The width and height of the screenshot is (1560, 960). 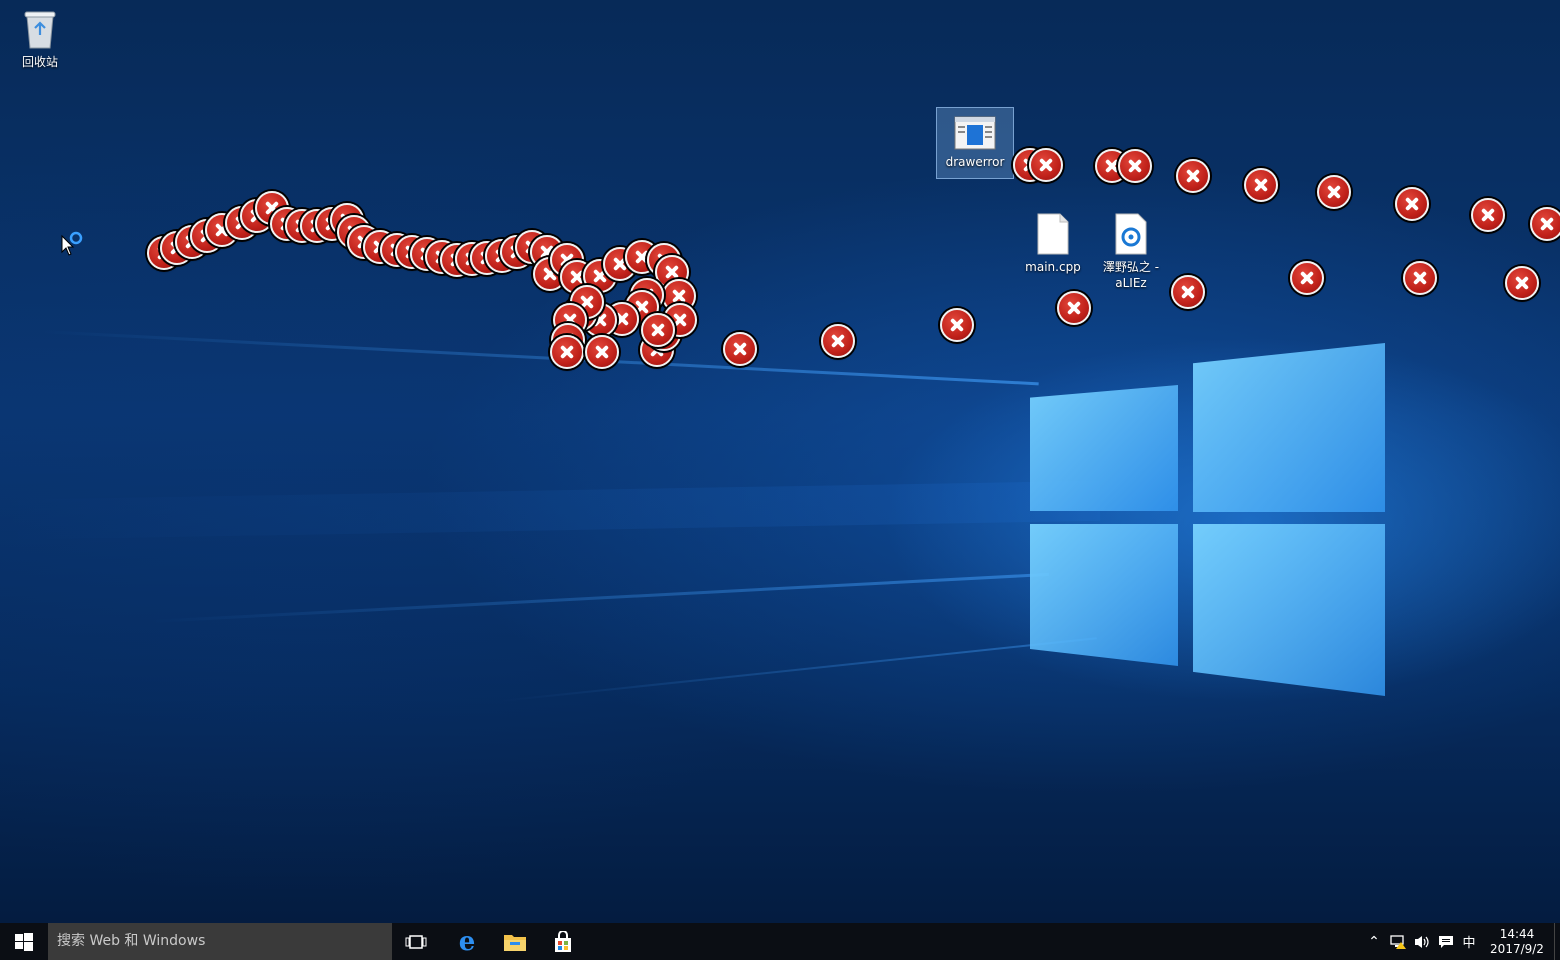 What do you see at coordinates (1517, 933) in the screenshot?
I see `clock-time: 14:44` at bounding box center [1517, 933].